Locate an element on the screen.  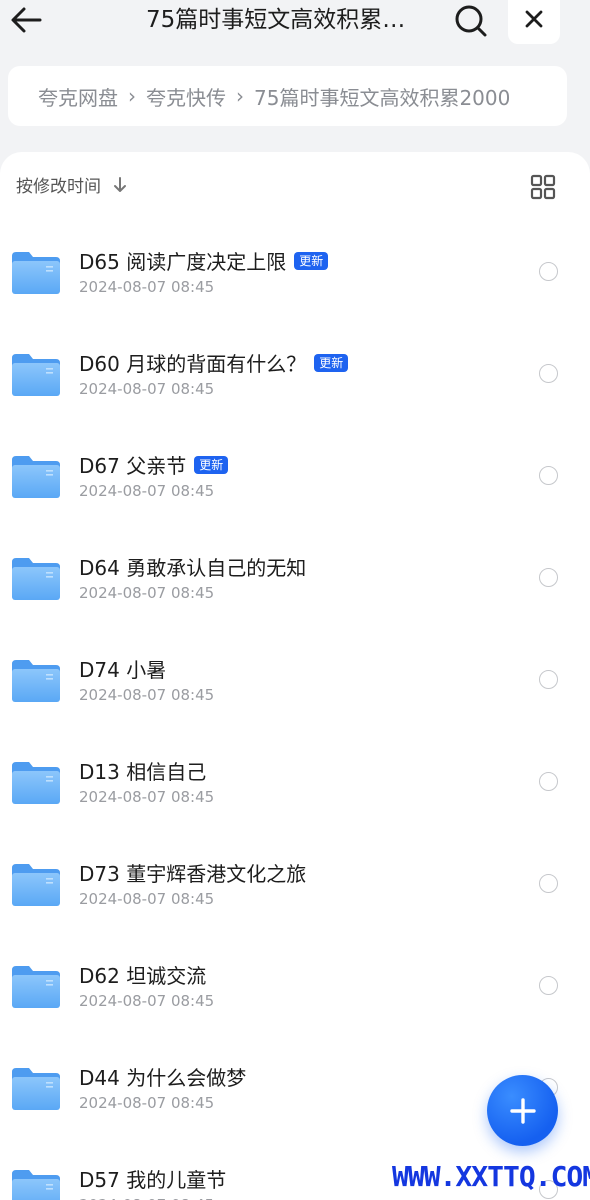
list-item: D73 董宇辉香港文化之旅 2024-08-07 08:45 is located at coordinates (295, 879).